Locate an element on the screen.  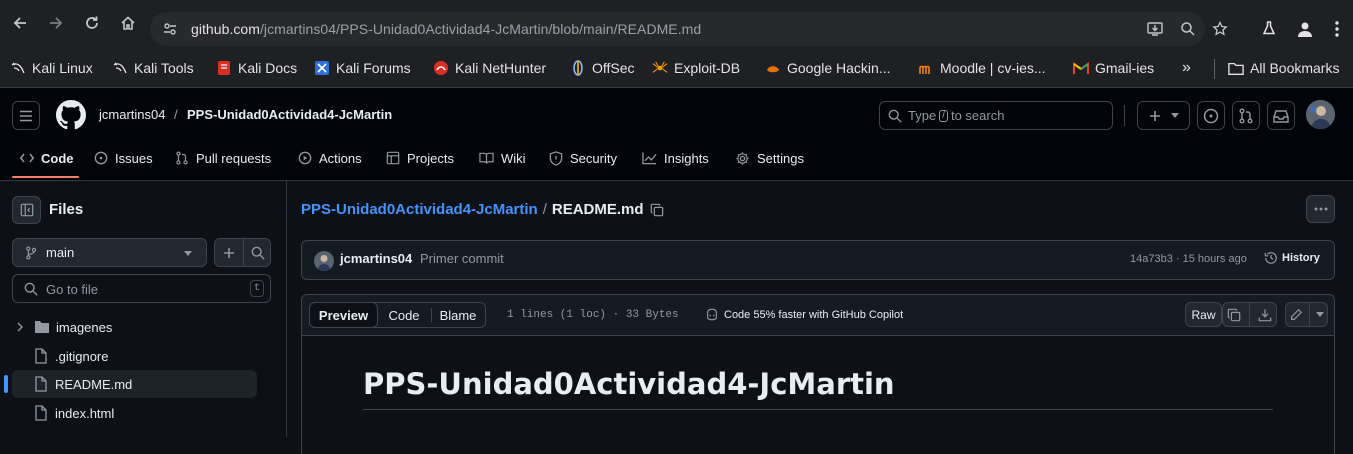
tree-item-imagenes: imagenes is located at coordinates (134, 327).